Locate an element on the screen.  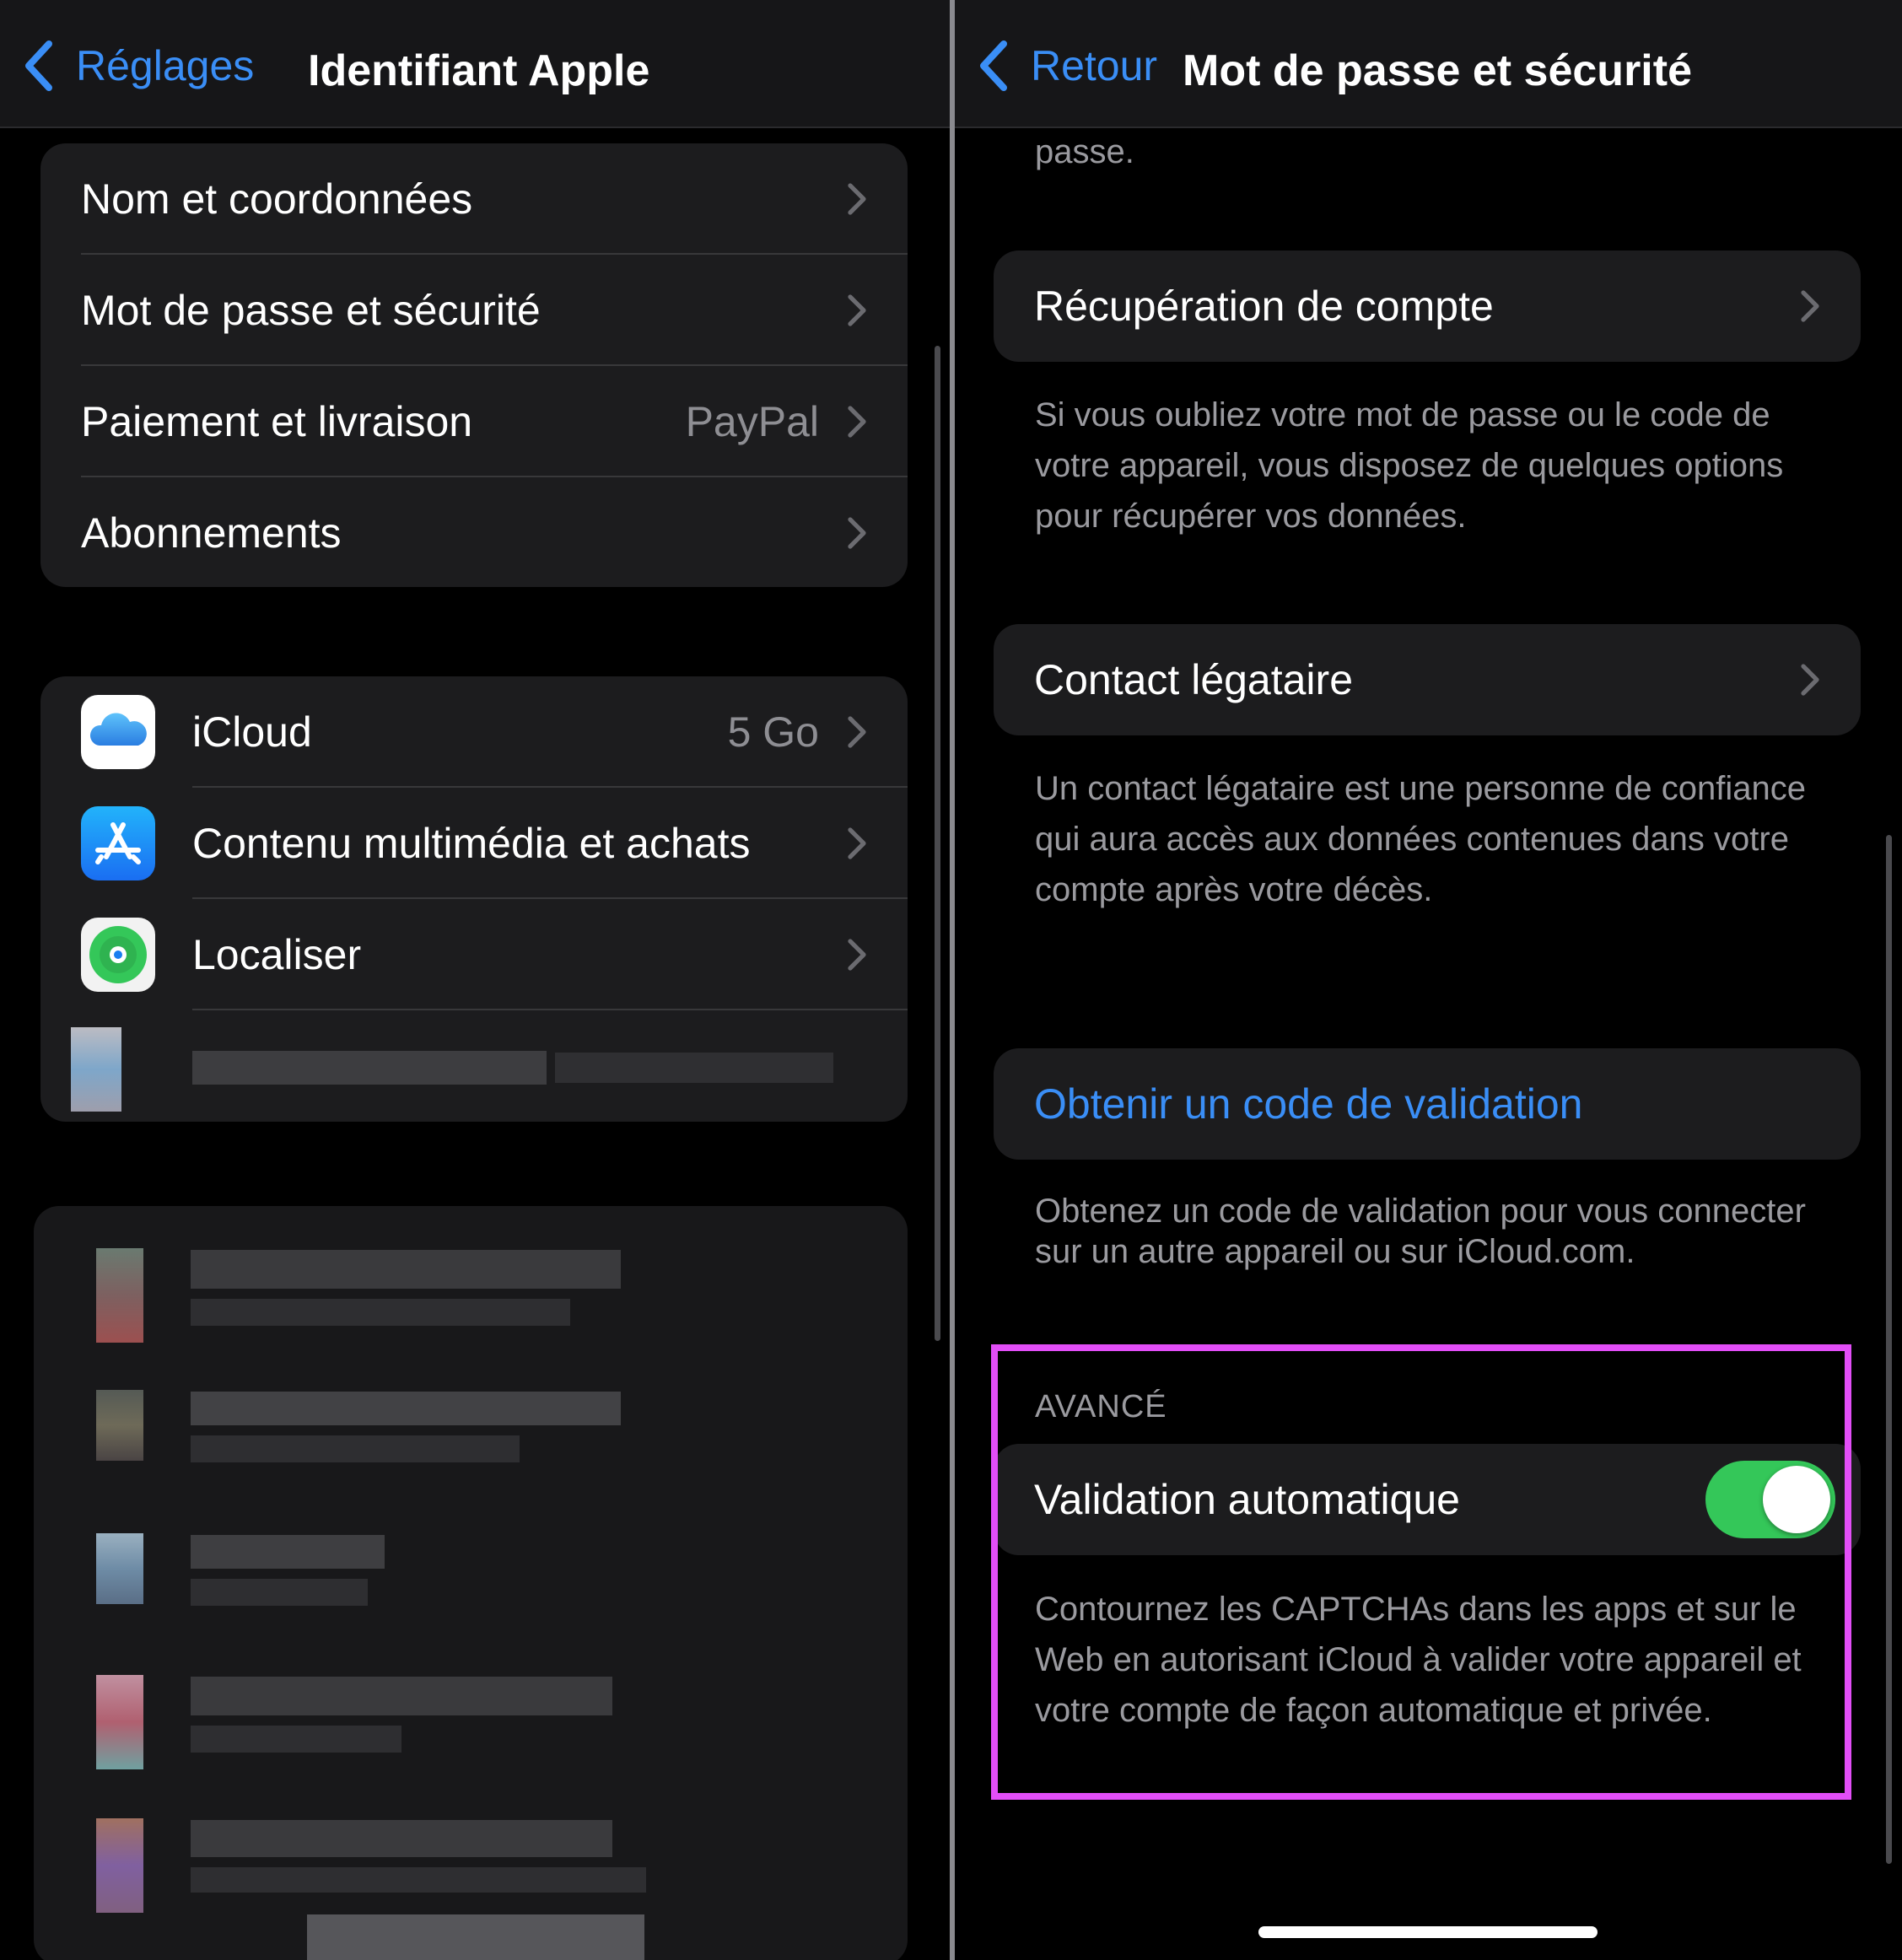
row-label: iCloud is located at coordinates (252, 732).